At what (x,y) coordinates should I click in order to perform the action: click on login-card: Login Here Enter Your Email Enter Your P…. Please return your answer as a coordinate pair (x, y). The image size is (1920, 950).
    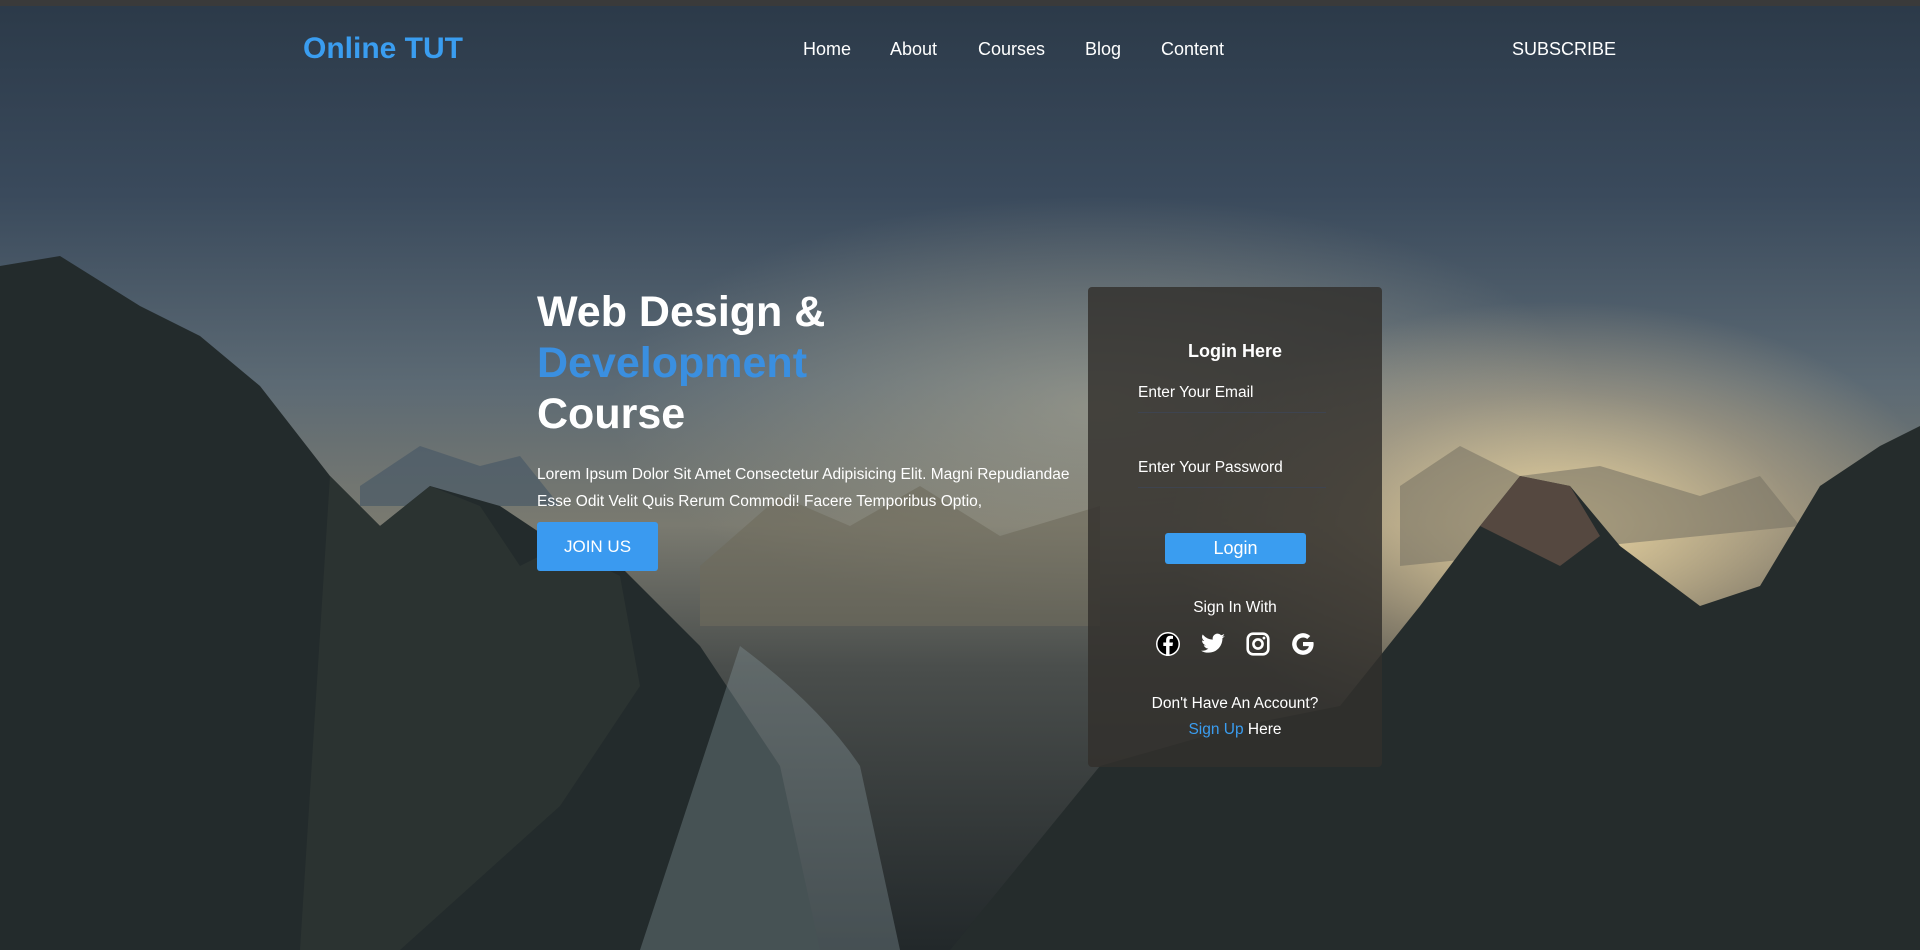
    Looking at the image, I should click on (1235, 527).